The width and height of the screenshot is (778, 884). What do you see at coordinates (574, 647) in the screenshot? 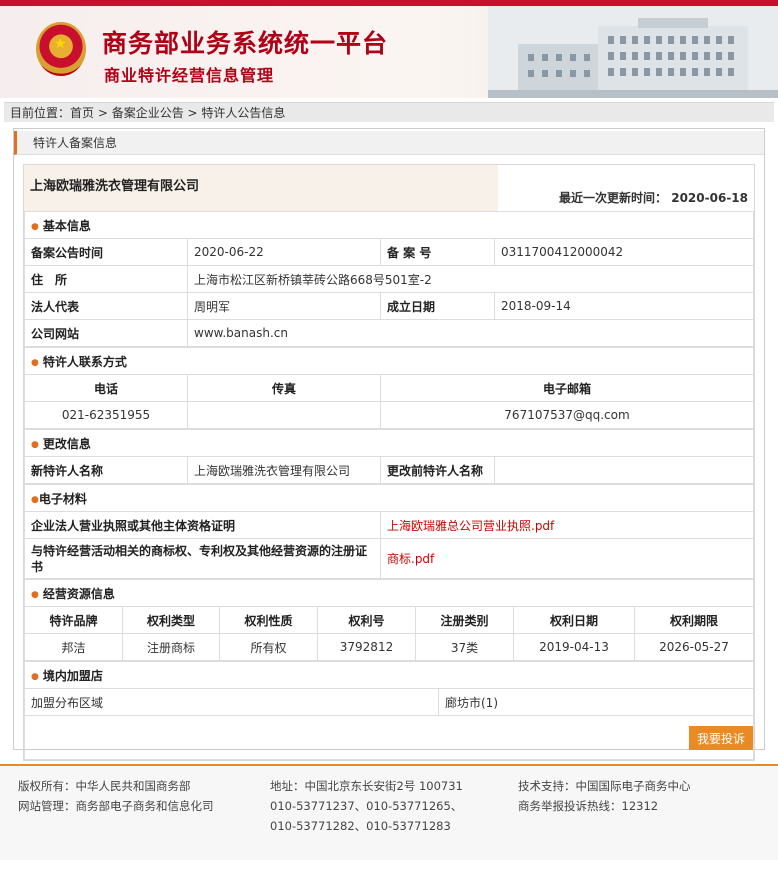
I see `resources-cell: 2019-04-13` at bounding box center [574, 647].